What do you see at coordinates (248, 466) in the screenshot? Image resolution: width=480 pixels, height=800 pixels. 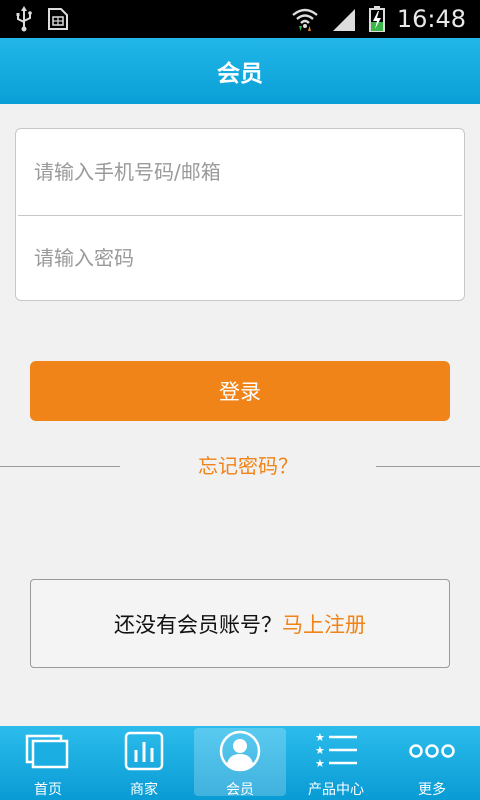 I see `forgot-password-link: 忘记密码？` at bounding box center [248, 466].